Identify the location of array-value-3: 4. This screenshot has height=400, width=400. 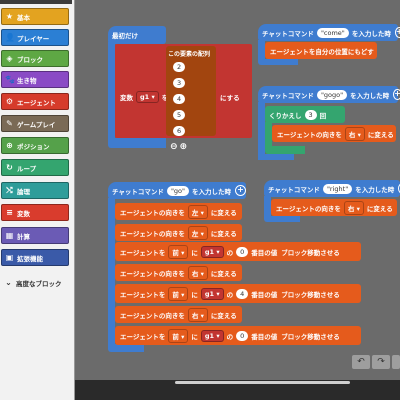
(179, 99).